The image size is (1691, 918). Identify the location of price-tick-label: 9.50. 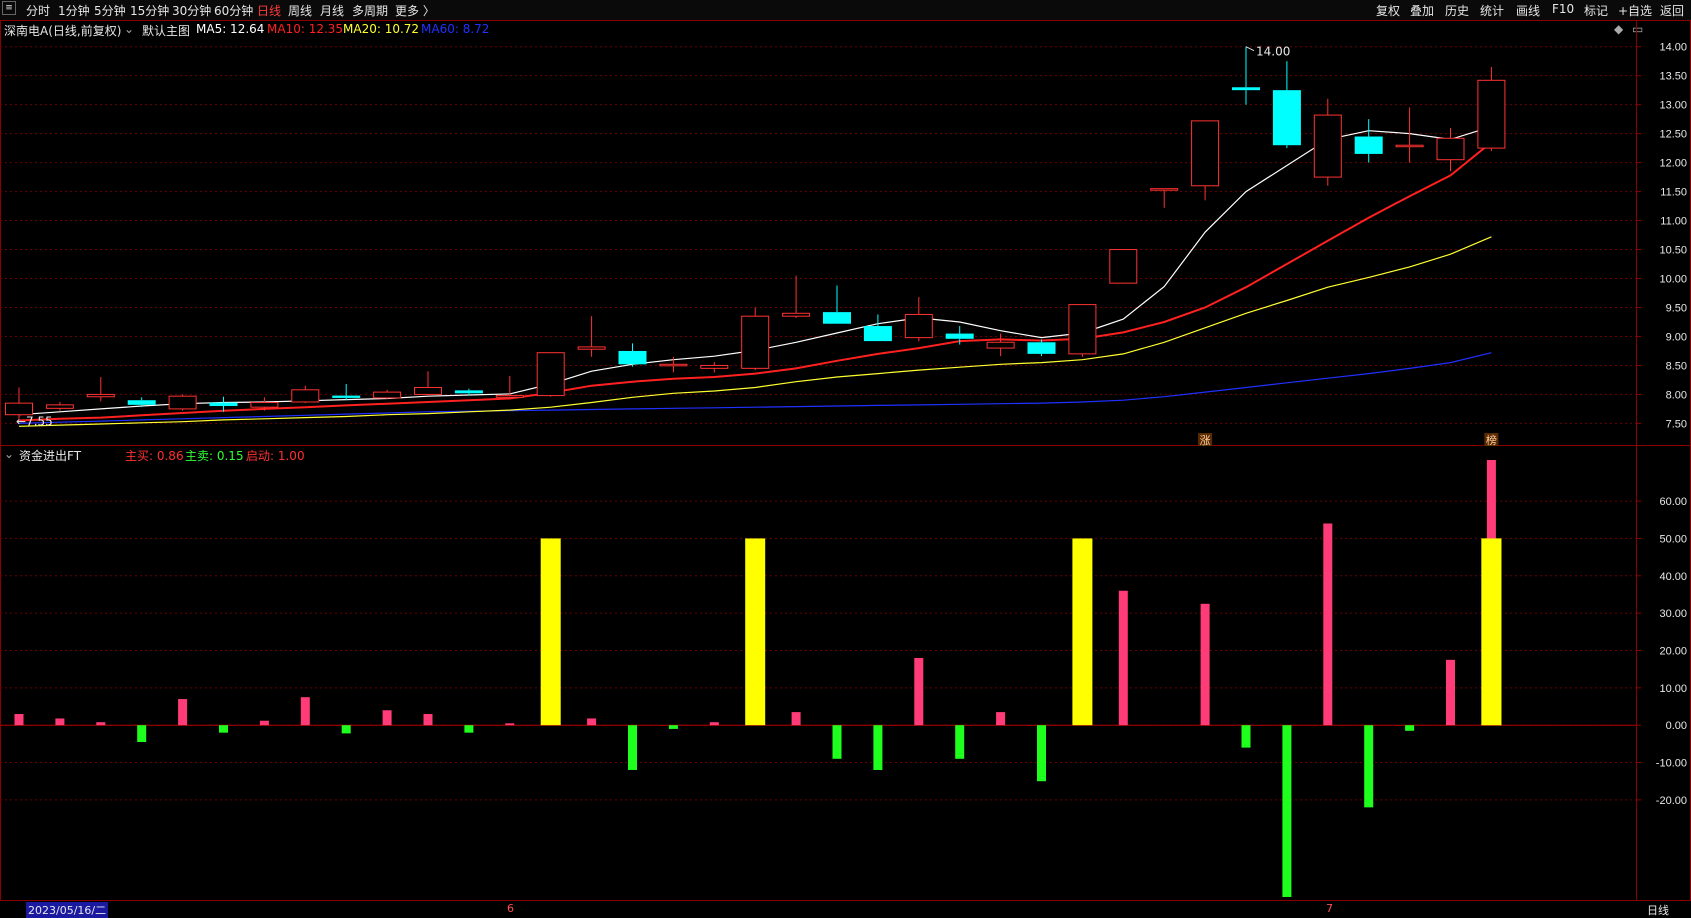
(1676, 308).